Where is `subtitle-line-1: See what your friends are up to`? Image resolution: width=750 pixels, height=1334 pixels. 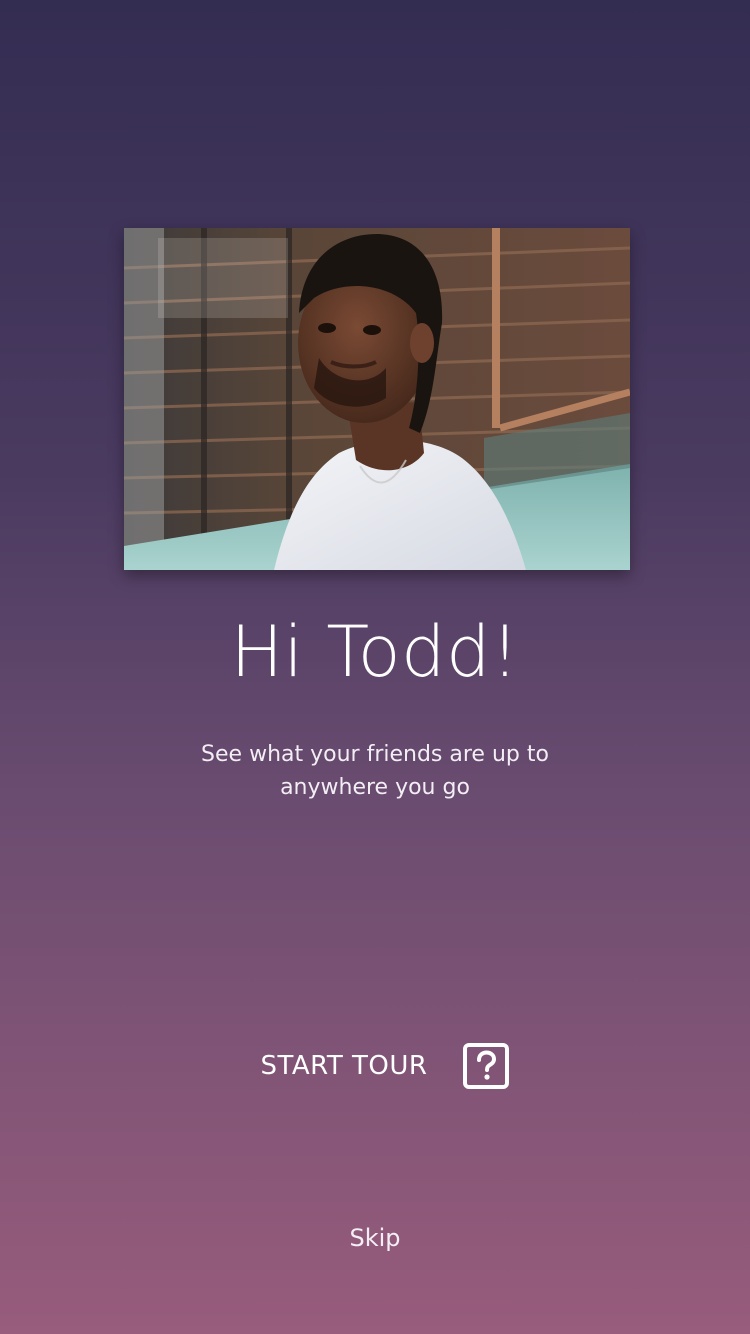
subtitle-line-1: See what your friends are up to is located at coordinates (375, 754).